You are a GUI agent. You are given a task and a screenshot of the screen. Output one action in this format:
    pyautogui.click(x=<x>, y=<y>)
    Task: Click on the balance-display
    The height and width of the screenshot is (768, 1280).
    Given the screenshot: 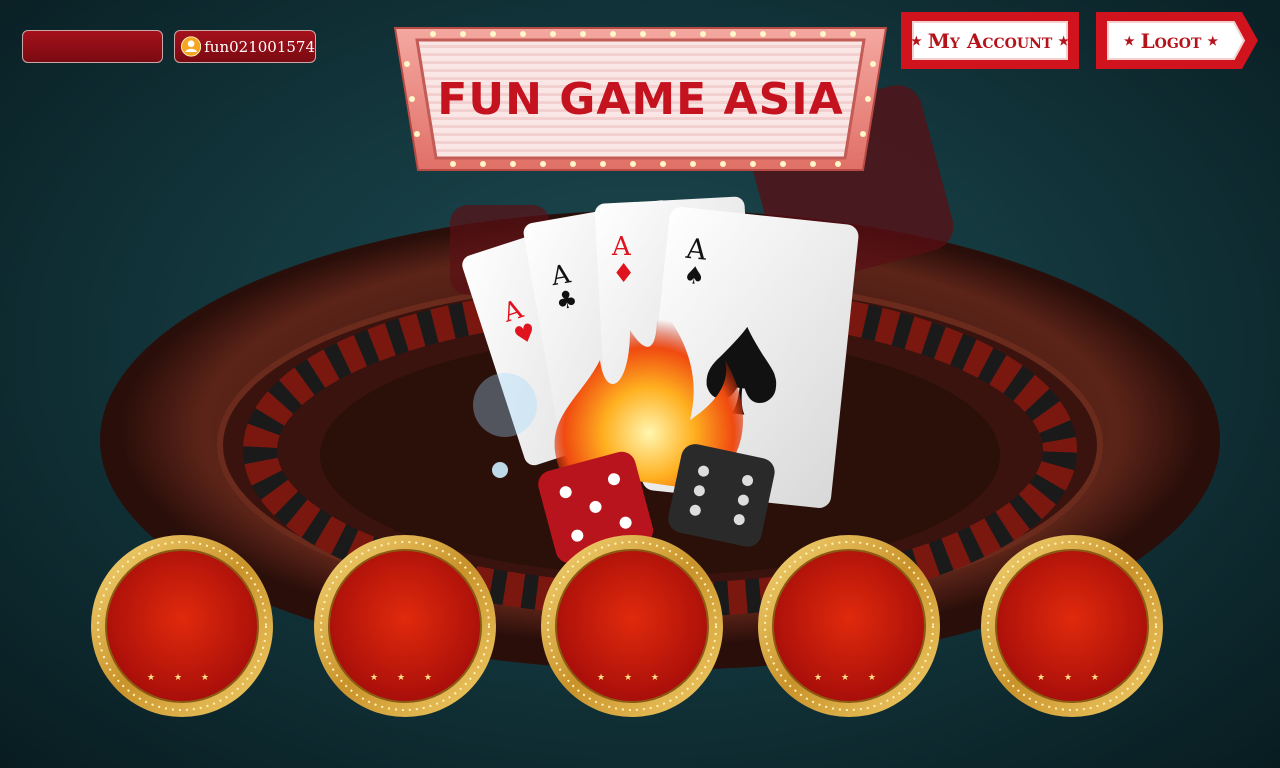 What is the action you would take?
    pyautogui.click(x=92, y=46)
    